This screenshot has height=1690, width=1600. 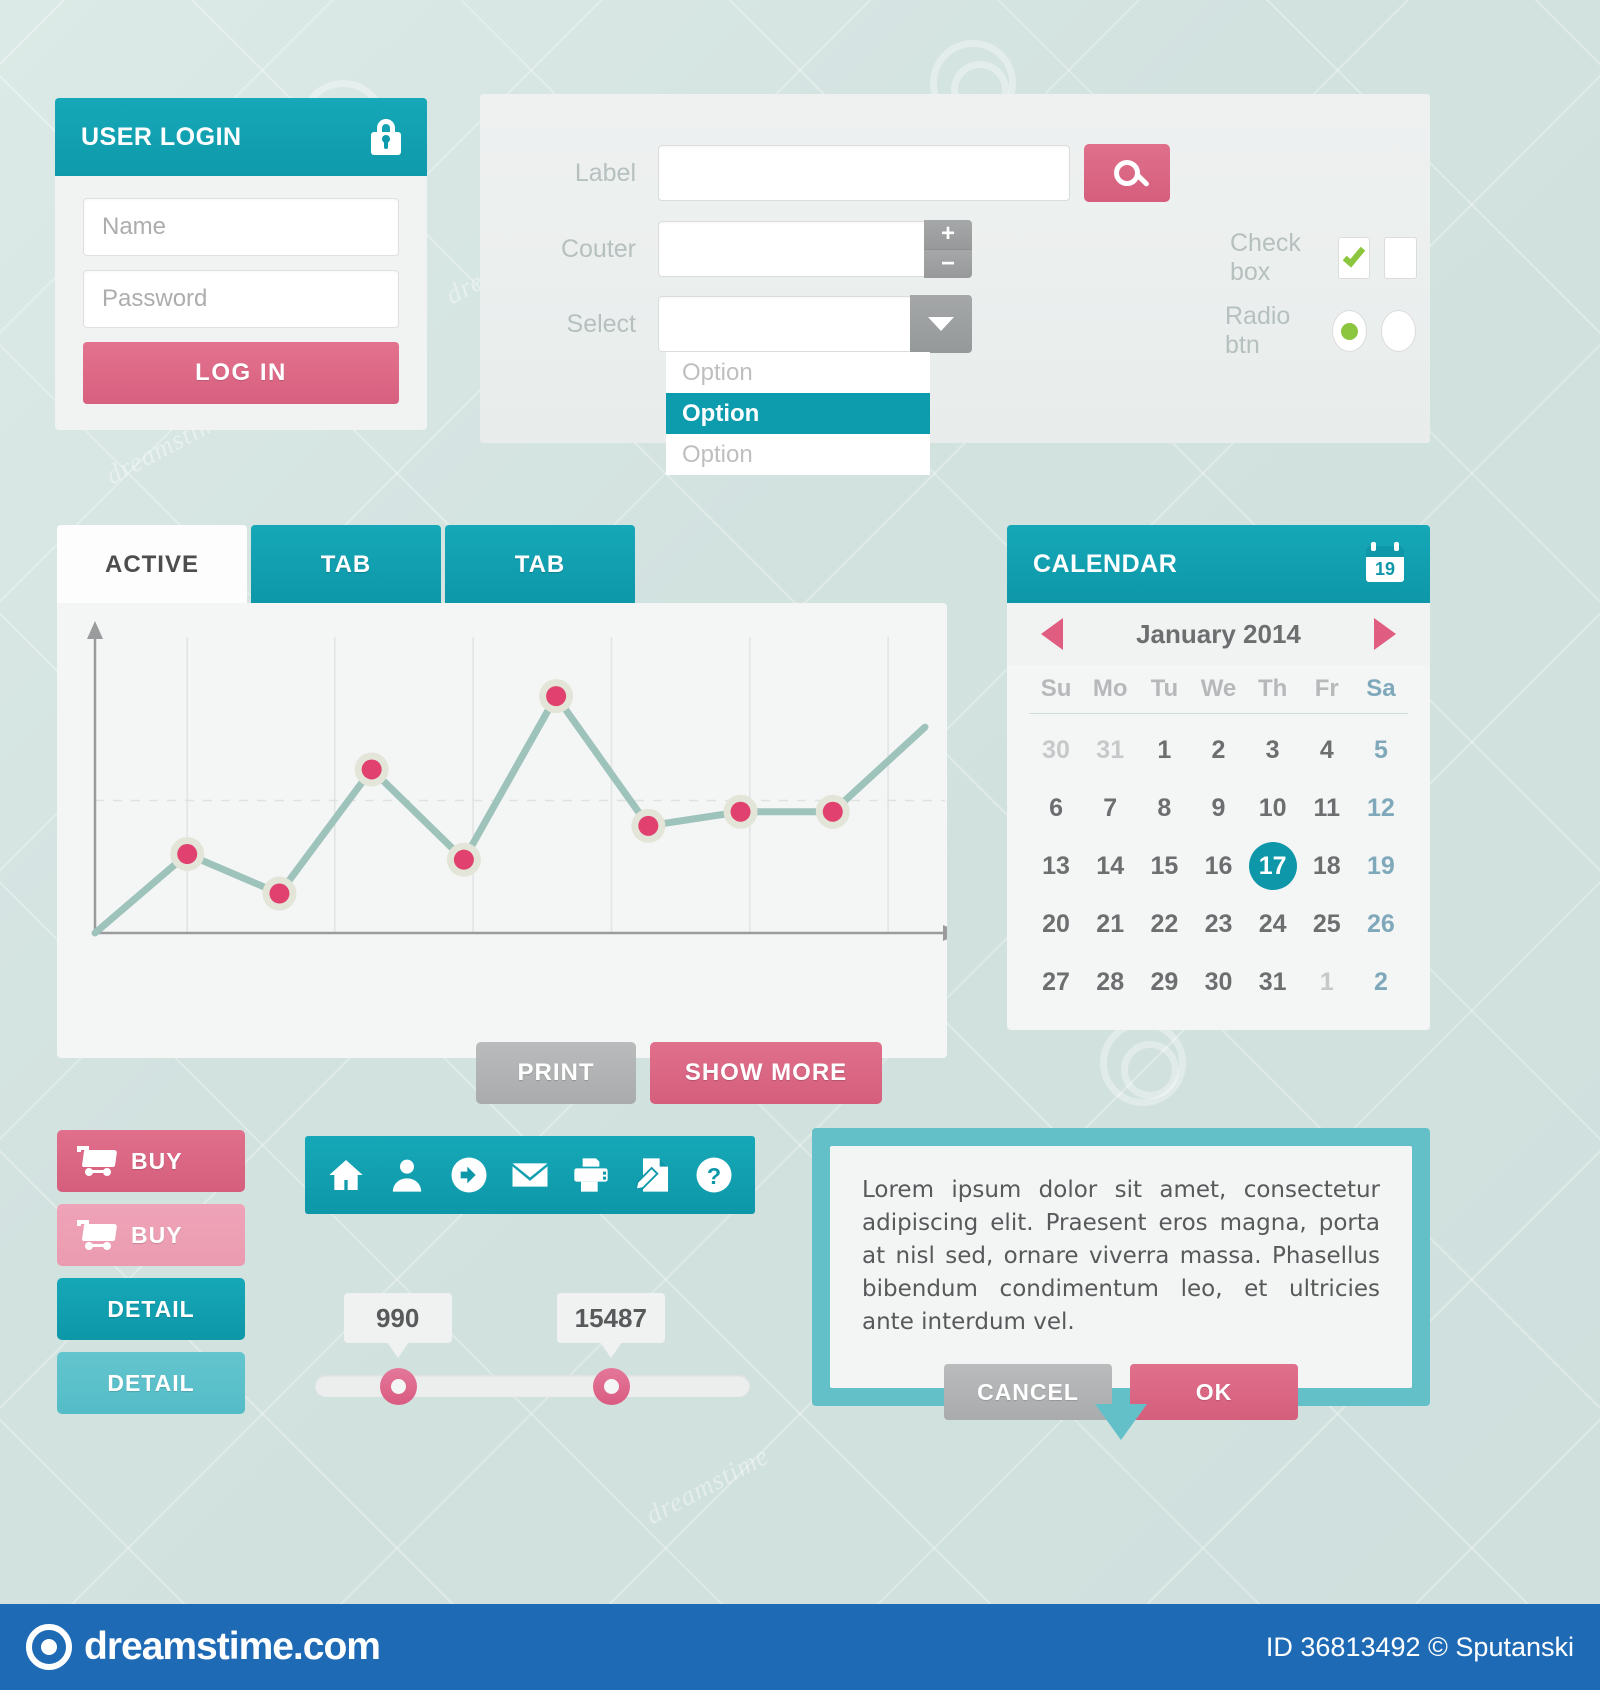 What do you see at coordinates (1381, 866) in the screenshot?
I see `calendar-day-cell: 19` at bounding box center [1381, 866].